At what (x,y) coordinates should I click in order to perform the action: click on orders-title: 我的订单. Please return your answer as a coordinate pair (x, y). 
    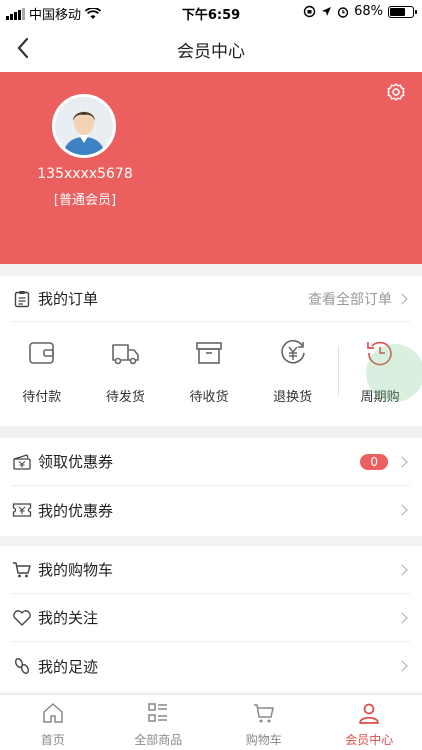
    Looking at the image, I should click on (68, 299).